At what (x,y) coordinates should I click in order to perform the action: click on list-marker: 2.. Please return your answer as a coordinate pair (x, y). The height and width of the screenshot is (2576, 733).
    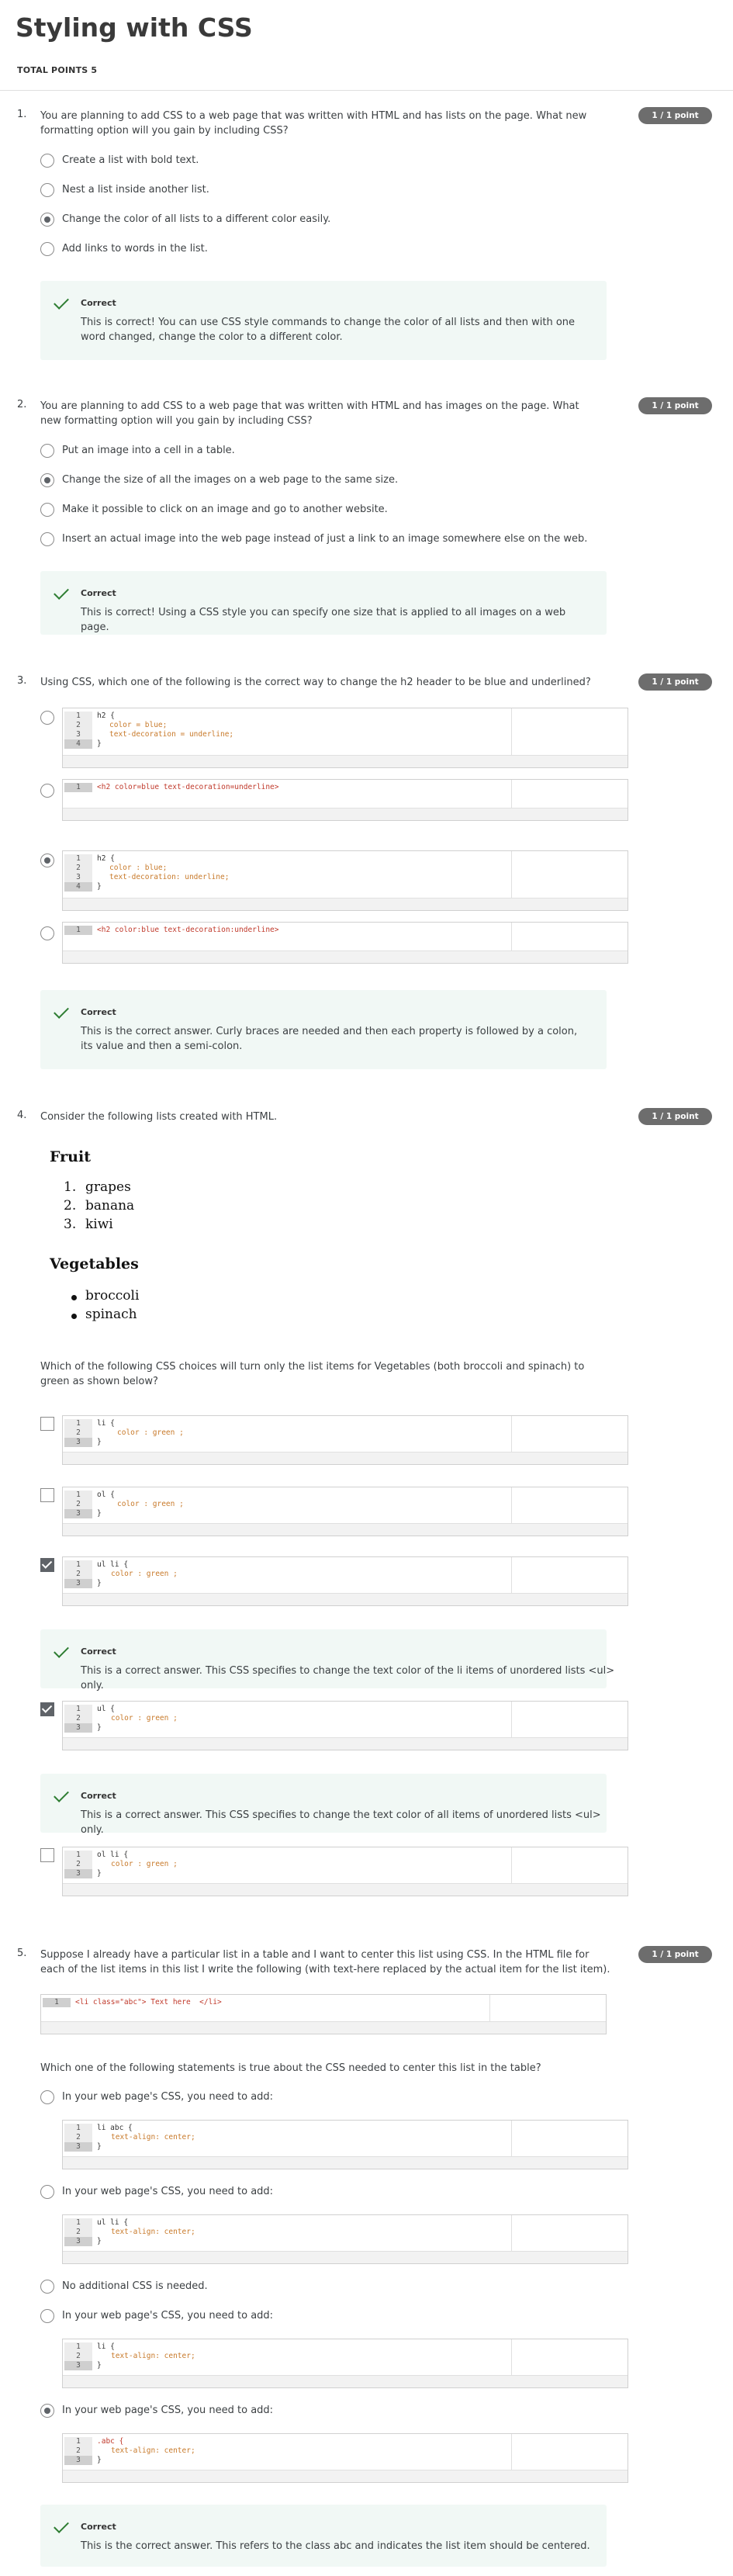
    Looking at the image, I should click on (70, 1206).